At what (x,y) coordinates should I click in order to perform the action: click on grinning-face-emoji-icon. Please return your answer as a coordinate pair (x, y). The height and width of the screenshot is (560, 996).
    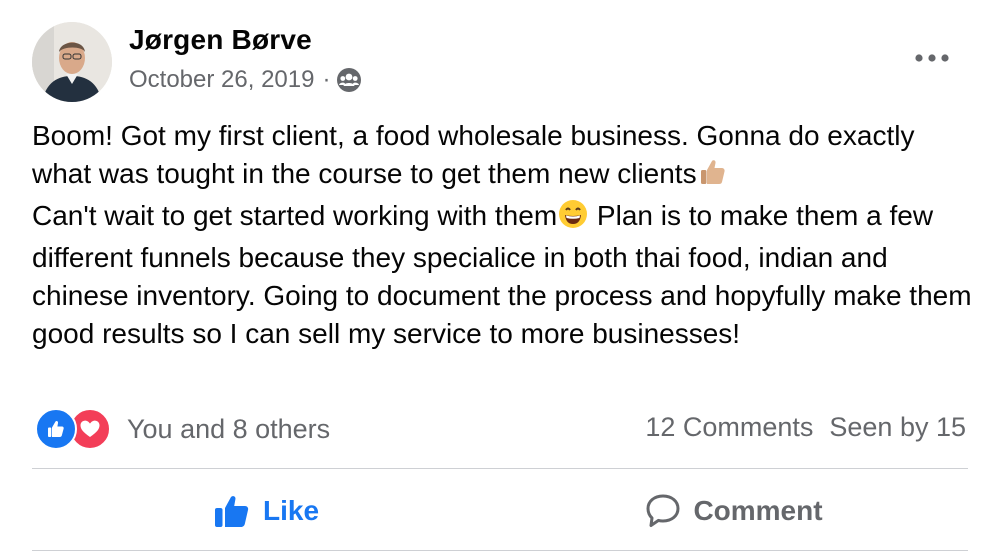
    Looking at the image, I should click on (573, 219).